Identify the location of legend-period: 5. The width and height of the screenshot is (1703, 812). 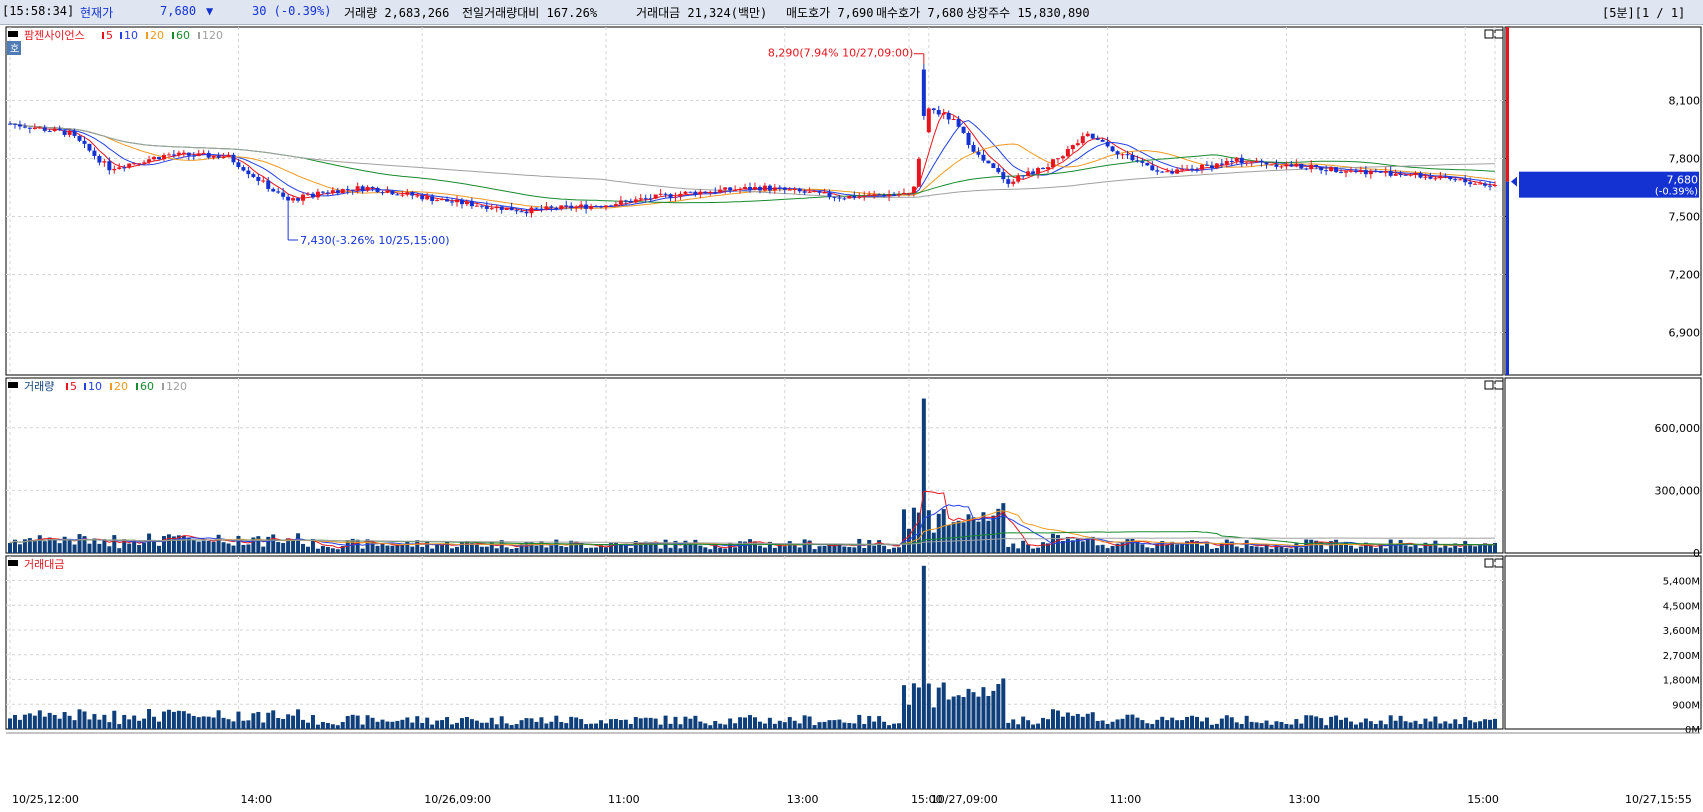
(109, 35).